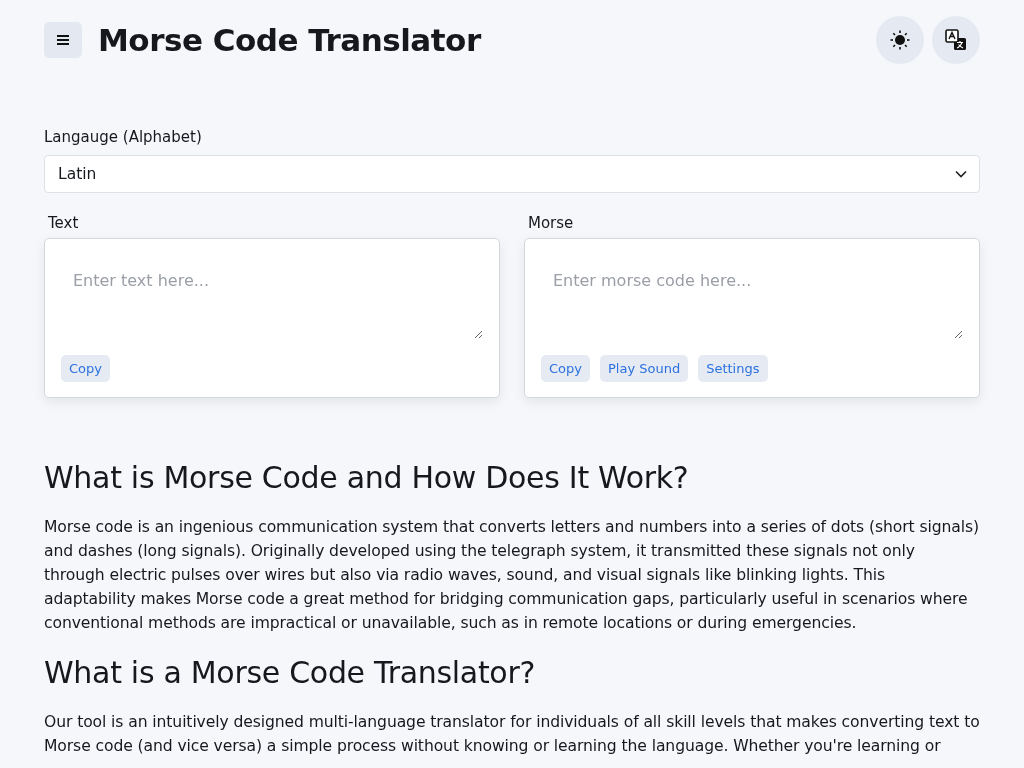 Image resolution: width=1024 pixels, height=768 pixels. I want to click on translate-icon, so click(956, 40).